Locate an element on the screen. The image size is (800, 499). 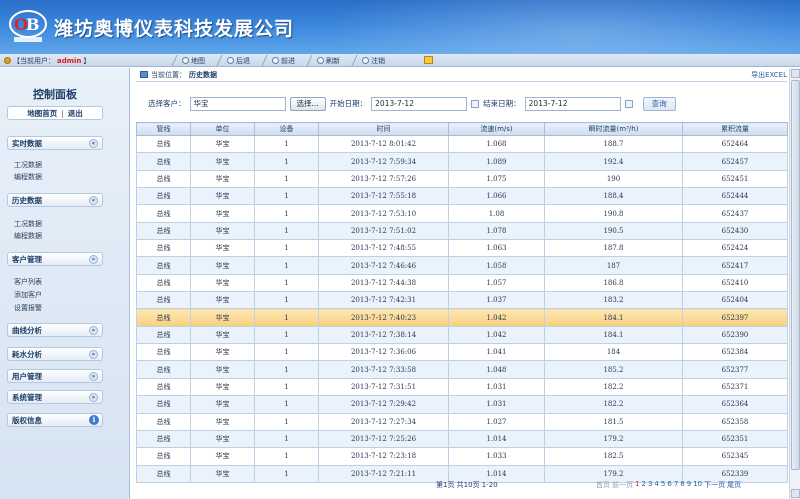
table-row: 总线 华宝 1 2013-7-12 8:01:42 1.068 188.7 652464 is located at coordinates (462, 144).